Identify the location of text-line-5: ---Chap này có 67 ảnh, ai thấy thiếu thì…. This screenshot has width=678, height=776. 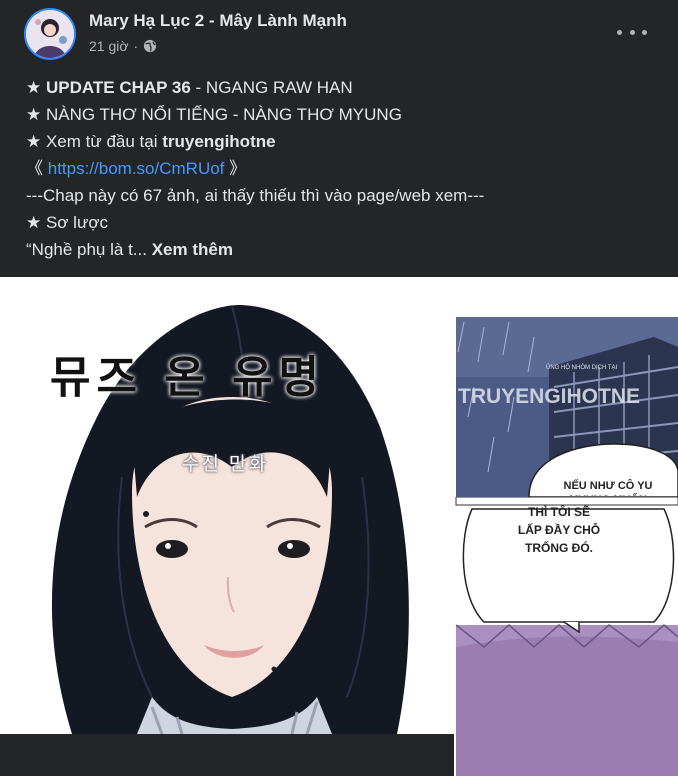
(255, 195).